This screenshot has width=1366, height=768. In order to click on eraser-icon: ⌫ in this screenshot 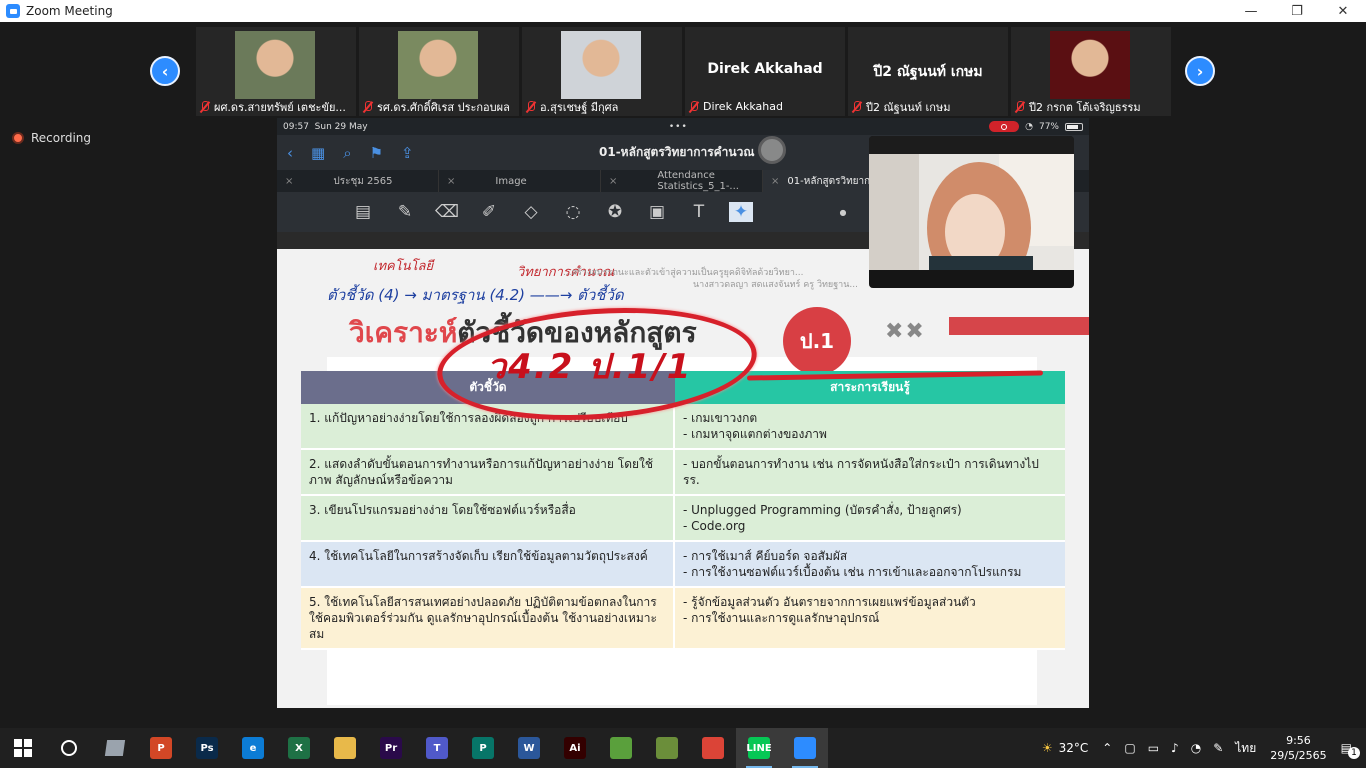, I will do `click(447, 212)`.